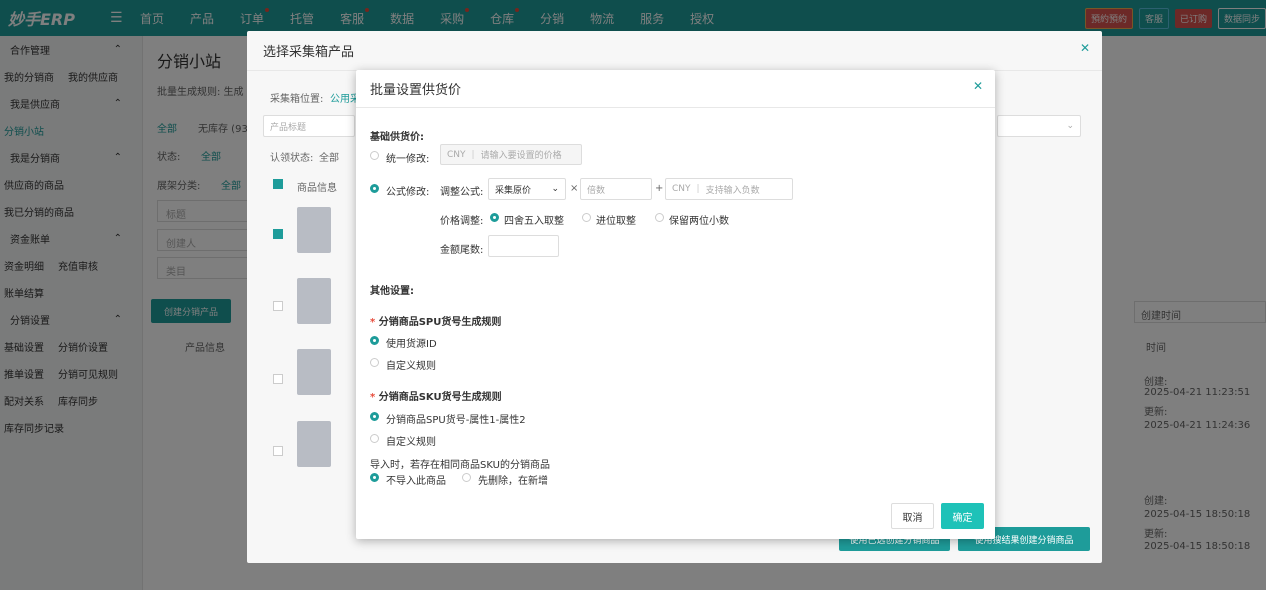 The height and width of the screenshot is (590, 1266). I want to click on plus-sign: +, so click(659, 188).